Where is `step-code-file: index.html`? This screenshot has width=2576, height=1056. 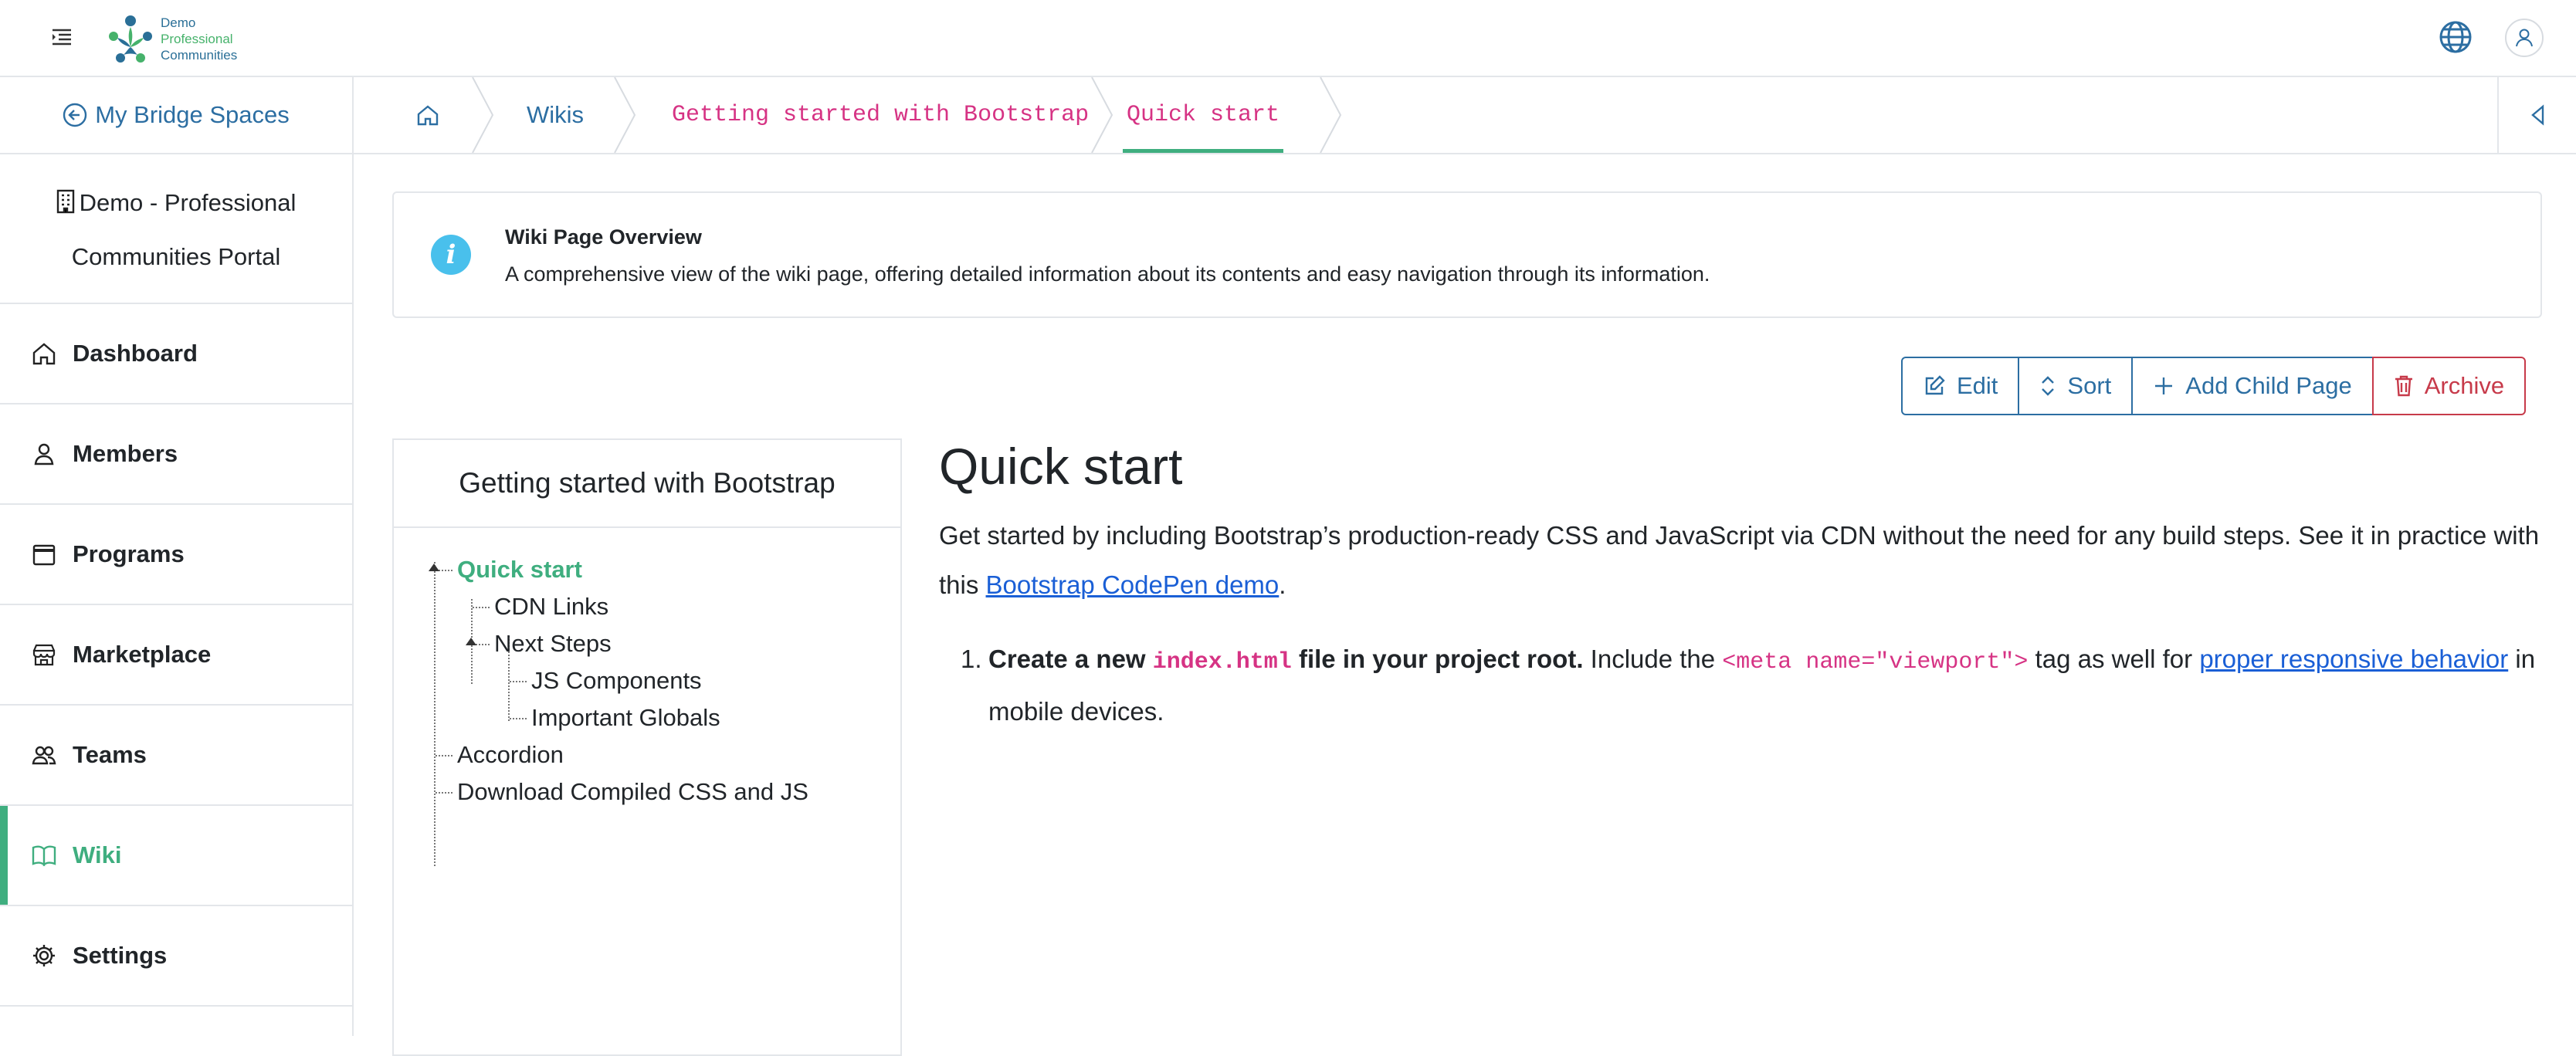 step-code-file: index.html is located at coordinates (1222, 662).